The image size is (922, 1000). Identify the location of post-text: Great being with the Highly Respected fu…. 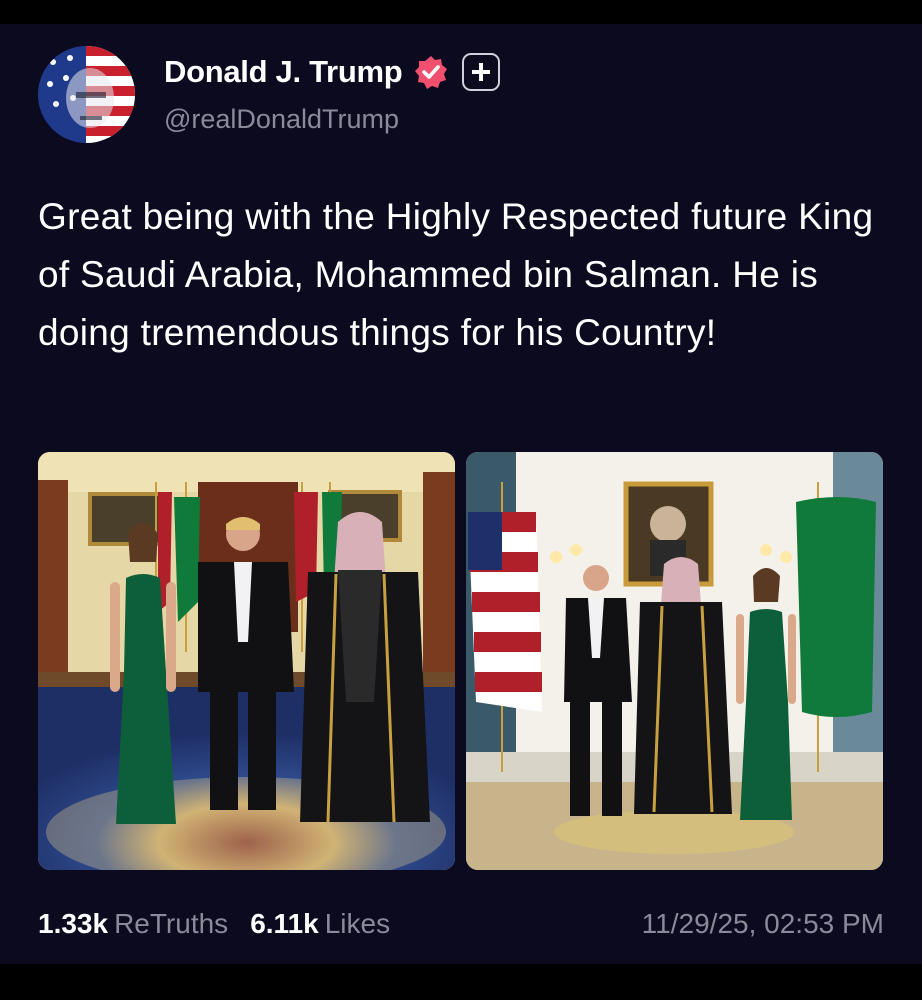
(456, 274).